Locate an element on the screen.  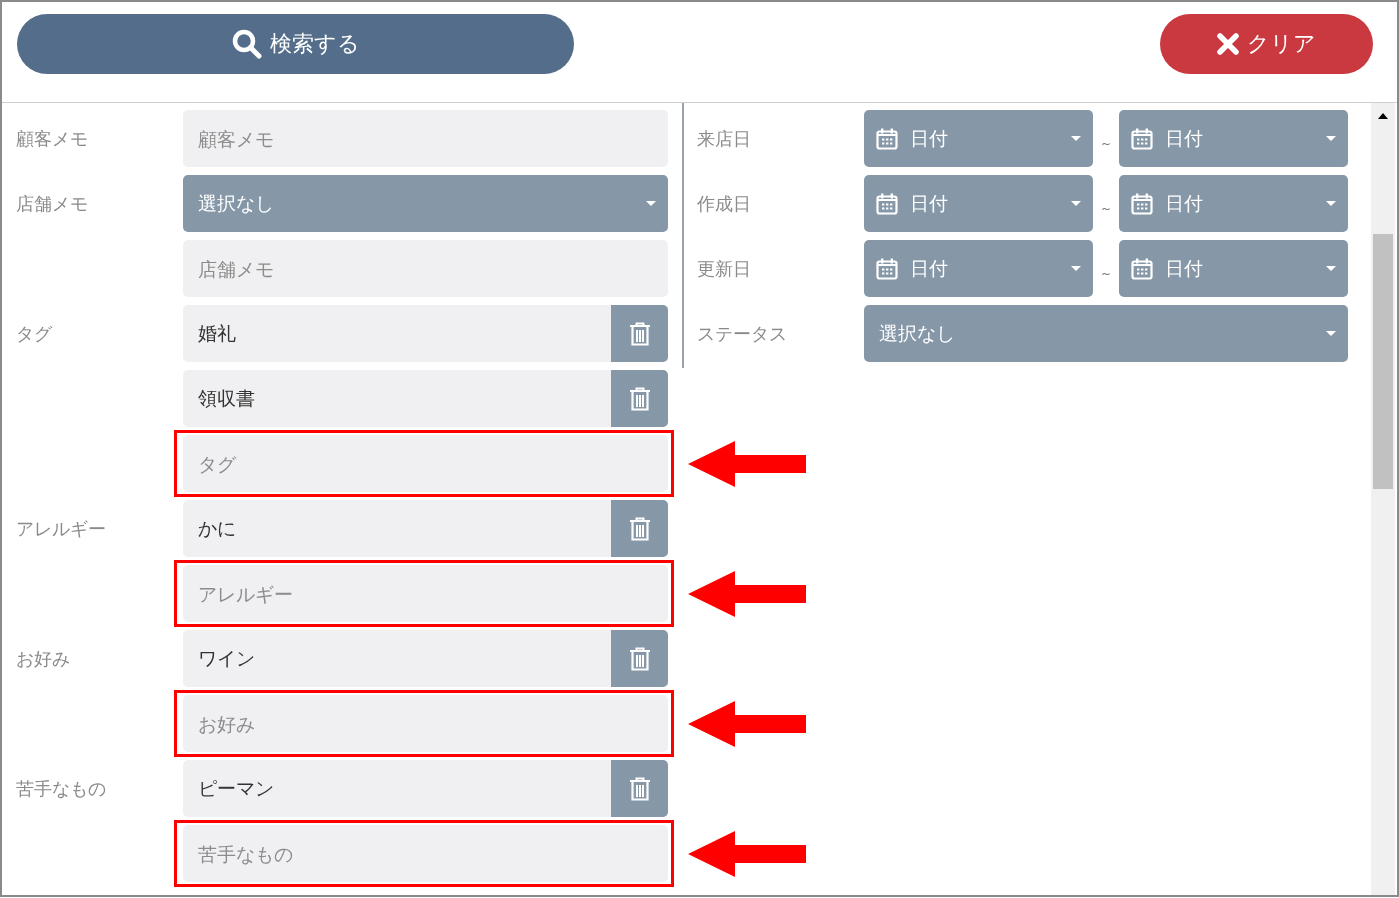
field-label: タグ is located at coordinates (34, 334).